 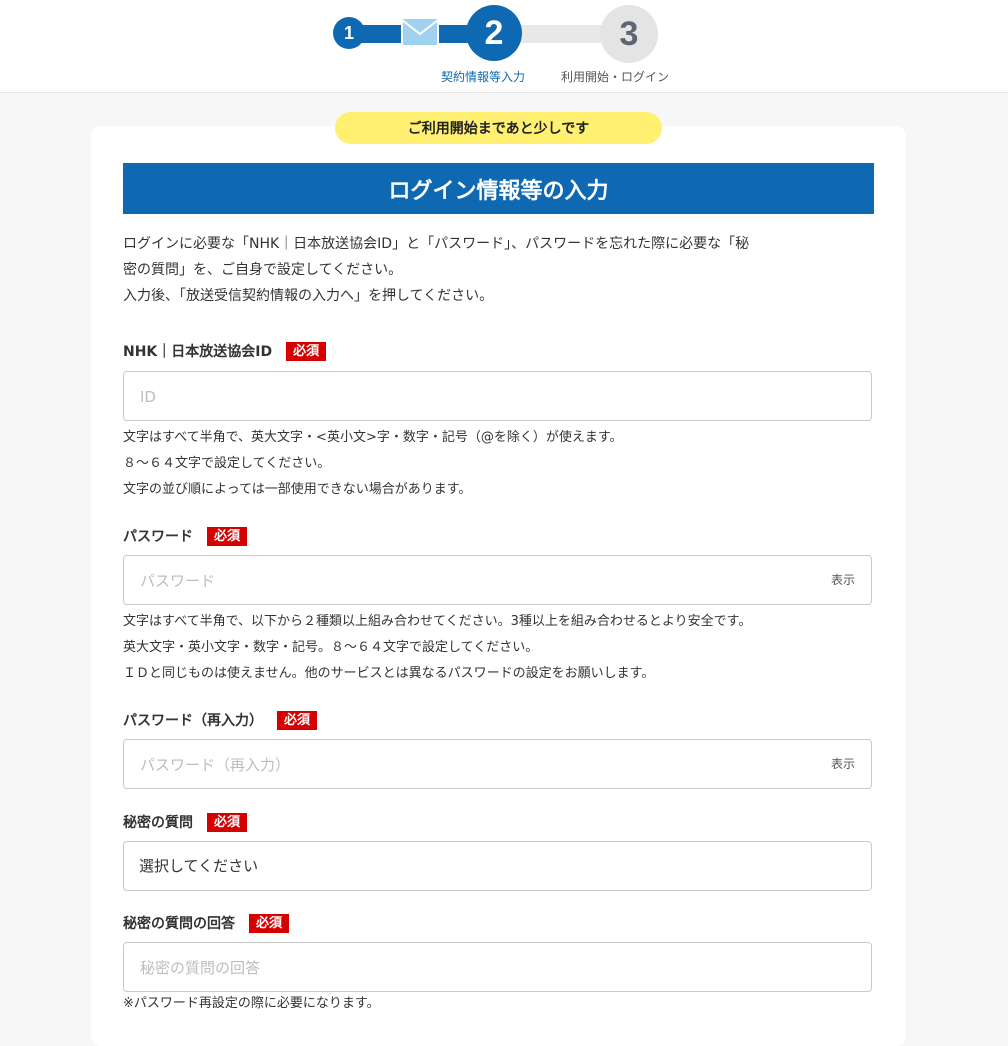 I want to click on password-confirm-label-text: パスワード（再入力）, so click(x=193, y=721).